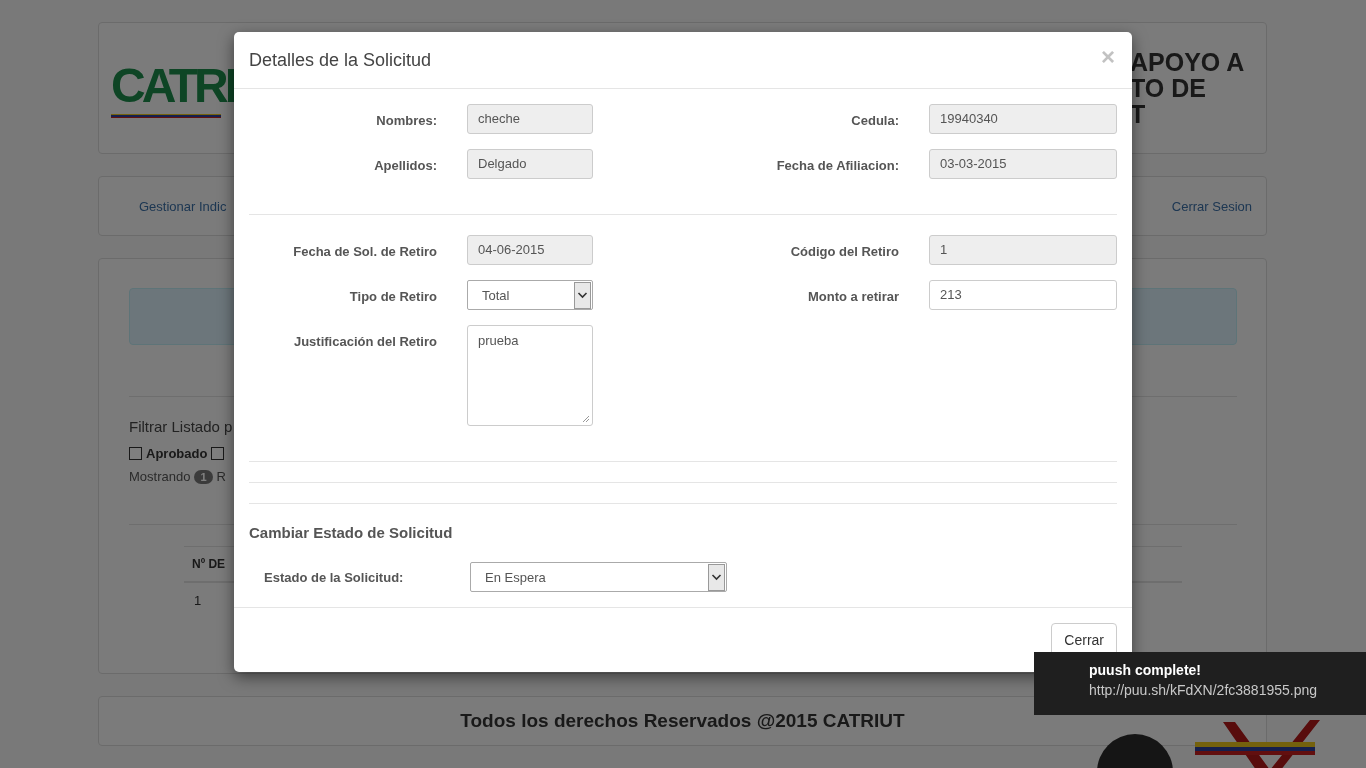 The width and height of the screenshot is (1366, 768). What do you see at coordinates (197, 600) in the screenshot?
I see `table-cell-text: 1` at bounding box center [197, 600].